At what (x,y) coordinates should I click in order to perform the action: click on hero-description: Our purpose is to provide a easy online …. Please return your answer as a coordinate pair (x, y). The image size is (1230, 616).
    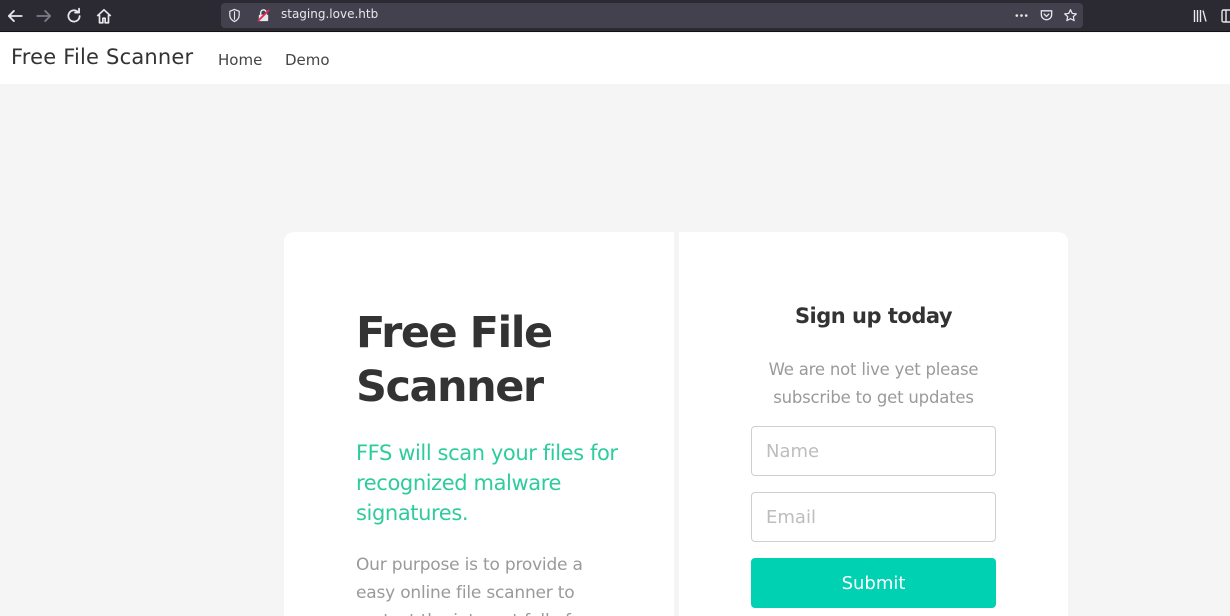
    Looking at the image, I should click on (469, 585).